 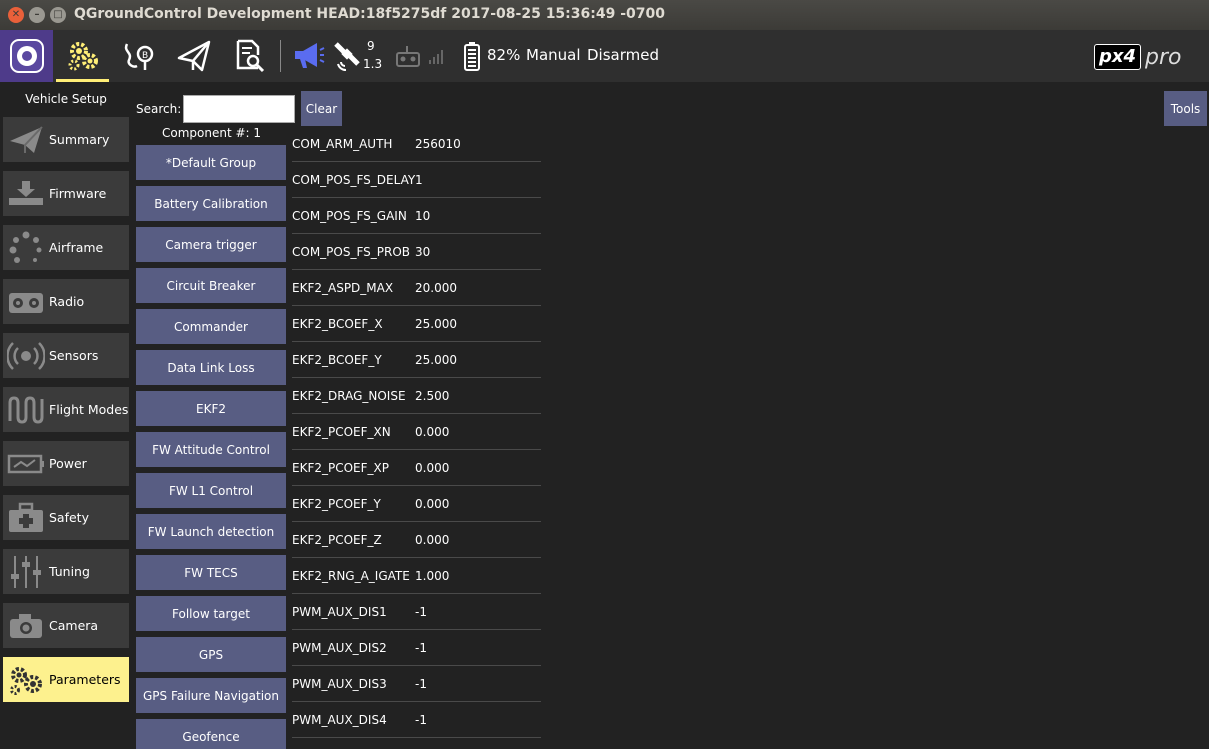 I want to click on component-label: Component #: 1, so click(x=212, y=133).